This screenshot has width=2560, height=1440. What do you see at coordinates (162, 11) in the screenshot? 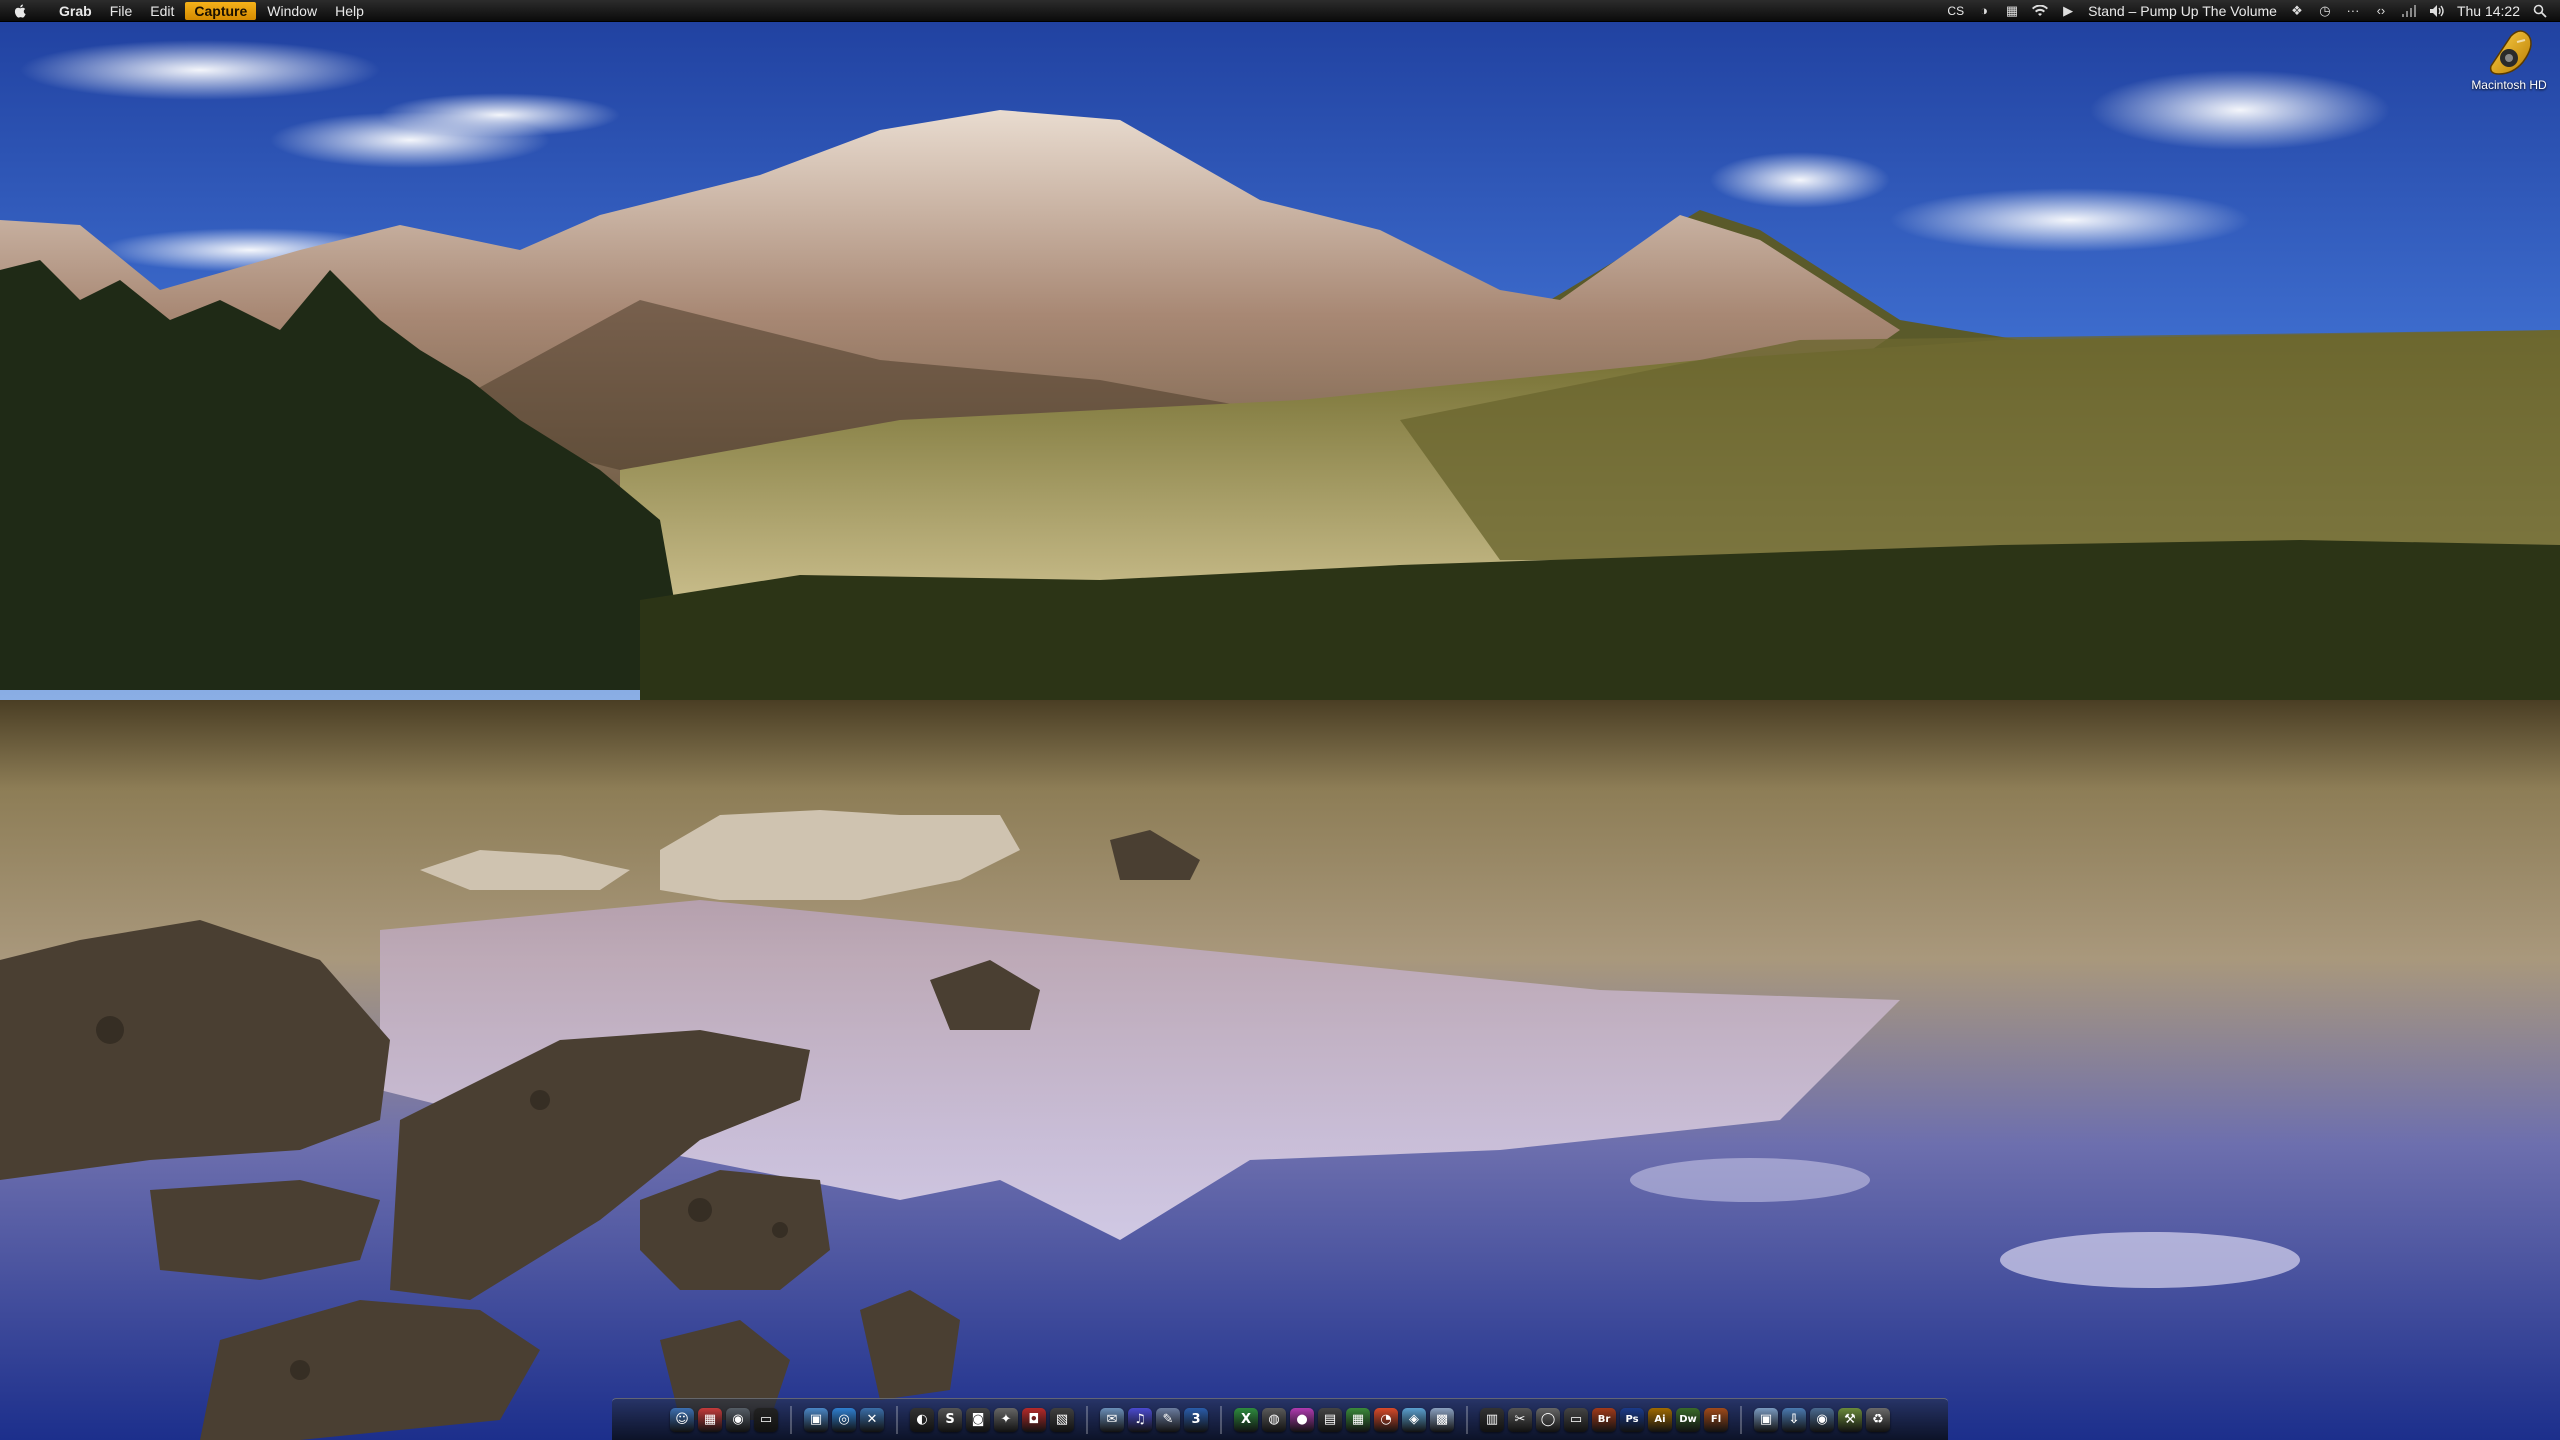
I see `edit-menu: Edit` at bounding box center [162, 11].